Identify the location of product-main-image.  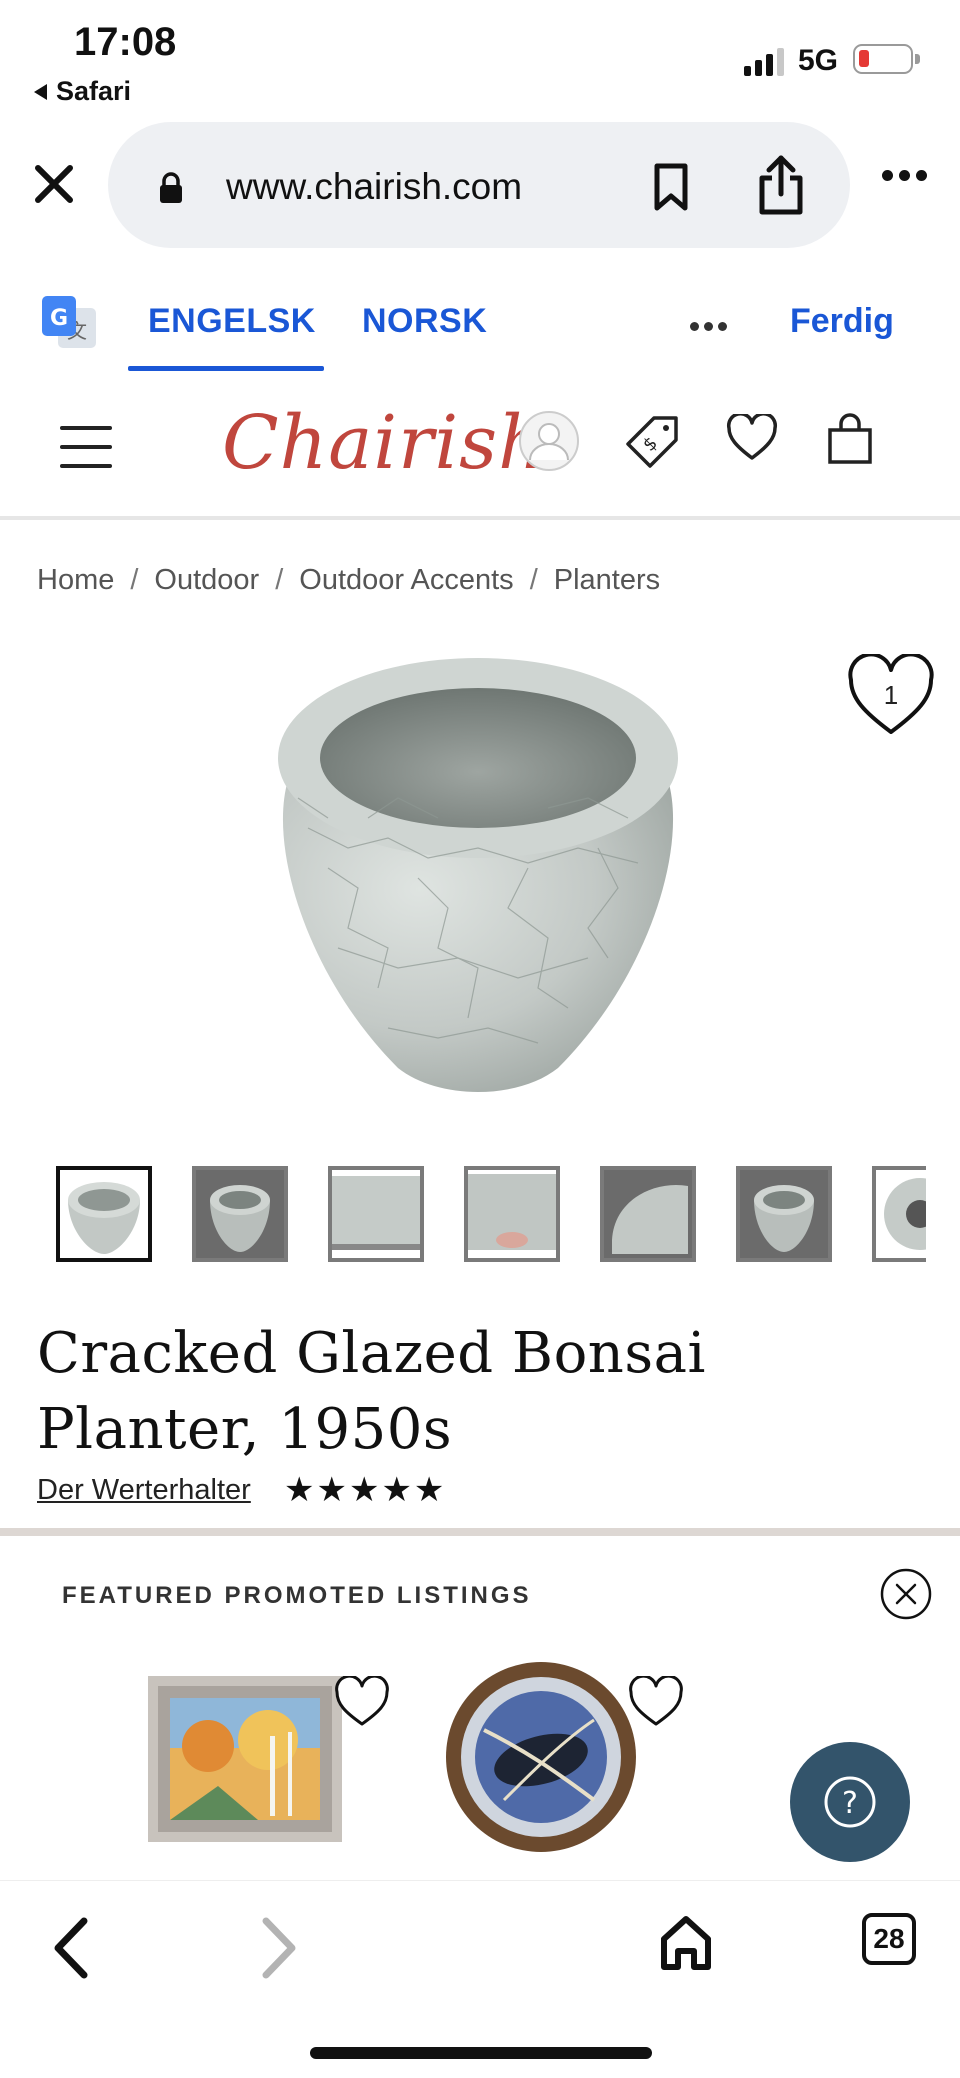
(478, 874).